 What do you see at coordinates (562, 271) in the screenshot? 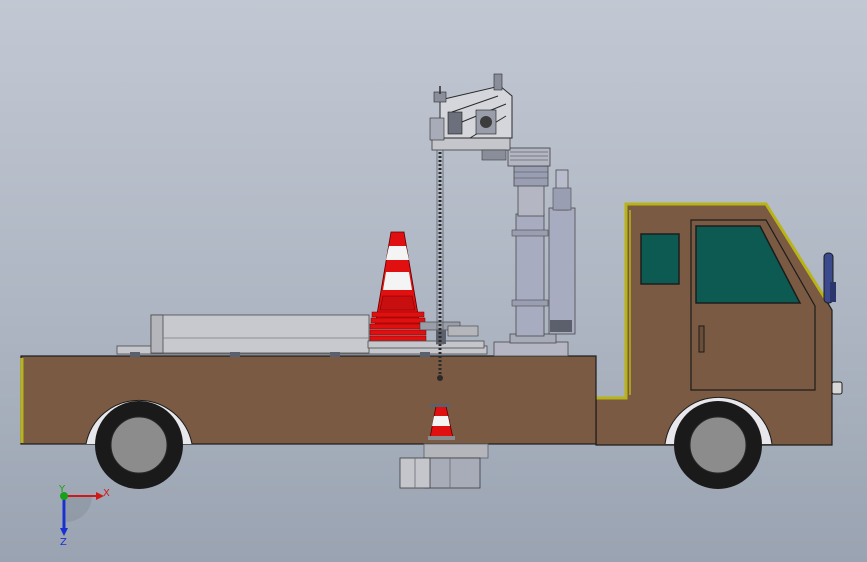
I see `actuator-cylinder` at bounding box center [562, 271].